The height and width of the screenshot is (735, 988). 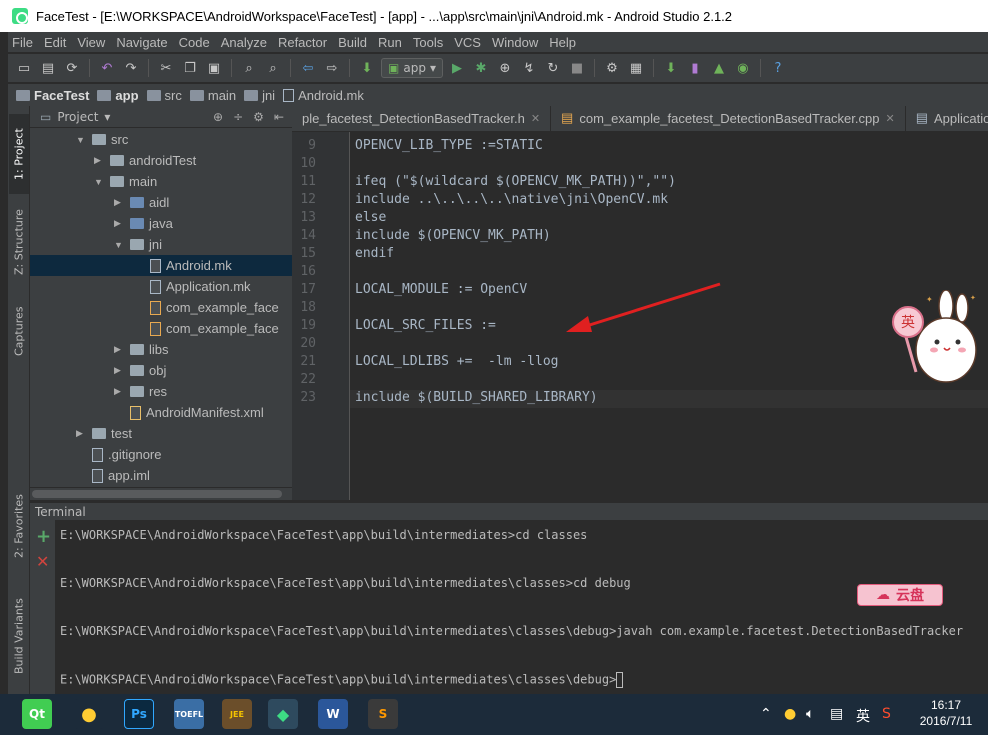 What do you see at coordinates (48, 68) in the screenshot?
I see `save-all-icon: ▤` at bounding box center [48, 68].